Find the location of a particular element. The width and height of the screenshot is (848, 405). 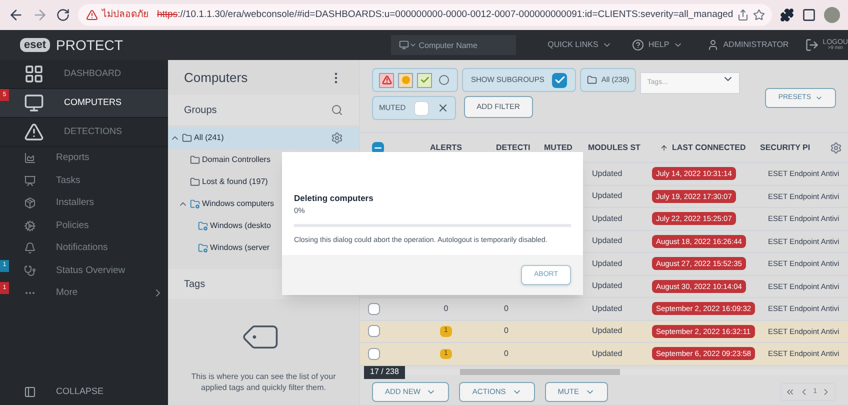

sidebar-item: Installers is located at coordinates (84, 203).